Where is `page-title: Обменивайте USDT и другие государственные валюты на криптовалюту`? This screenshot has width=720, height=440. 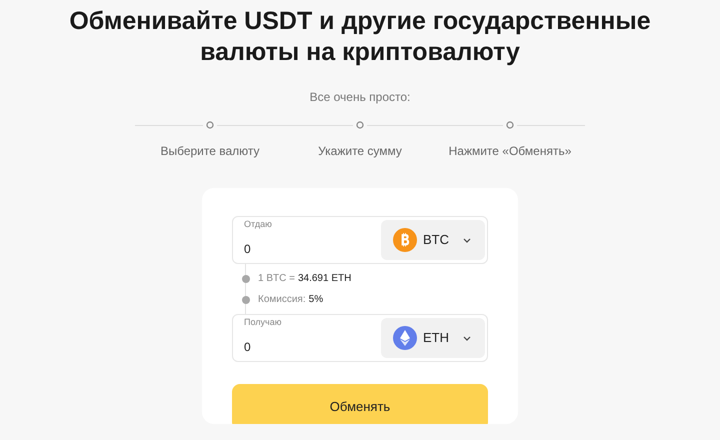
page-title: Обменивайте USDT и другие государственные валюты на криптовалюту is located at coordinates (360, 37).